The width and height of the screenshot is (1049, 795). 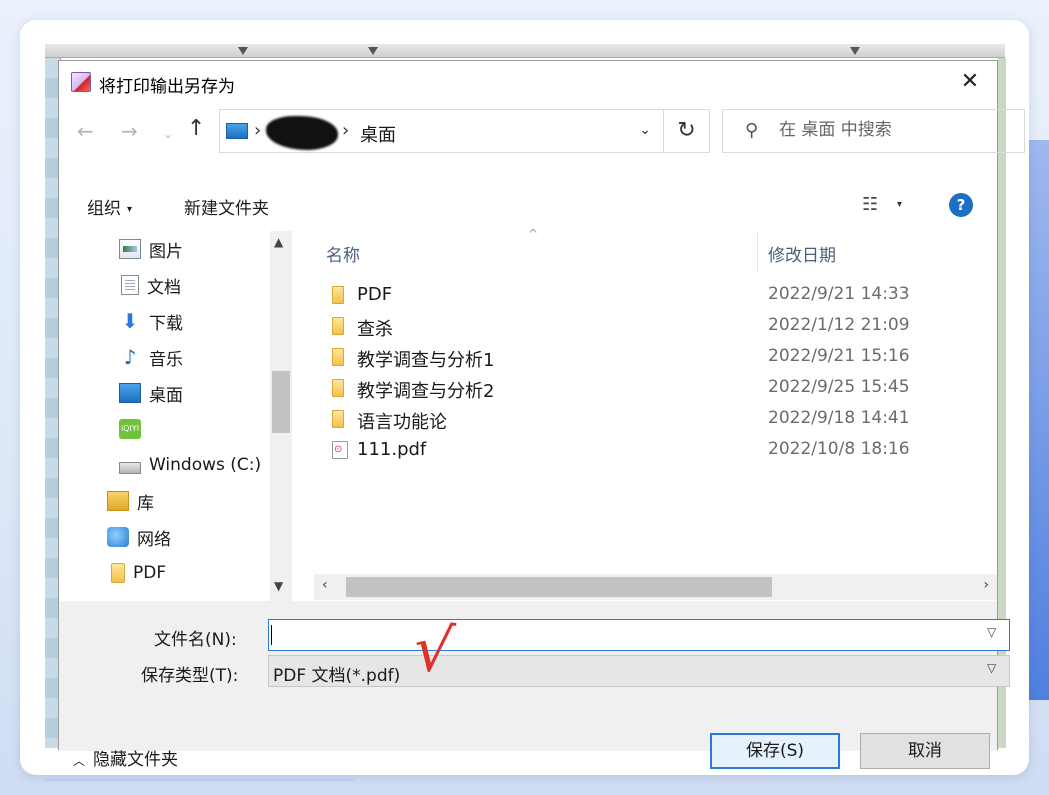 What do you see at coordinates (166, 395) in the screenshot?
I see `sidebar-item-label: 桌面` at bounding box center [166, 395].